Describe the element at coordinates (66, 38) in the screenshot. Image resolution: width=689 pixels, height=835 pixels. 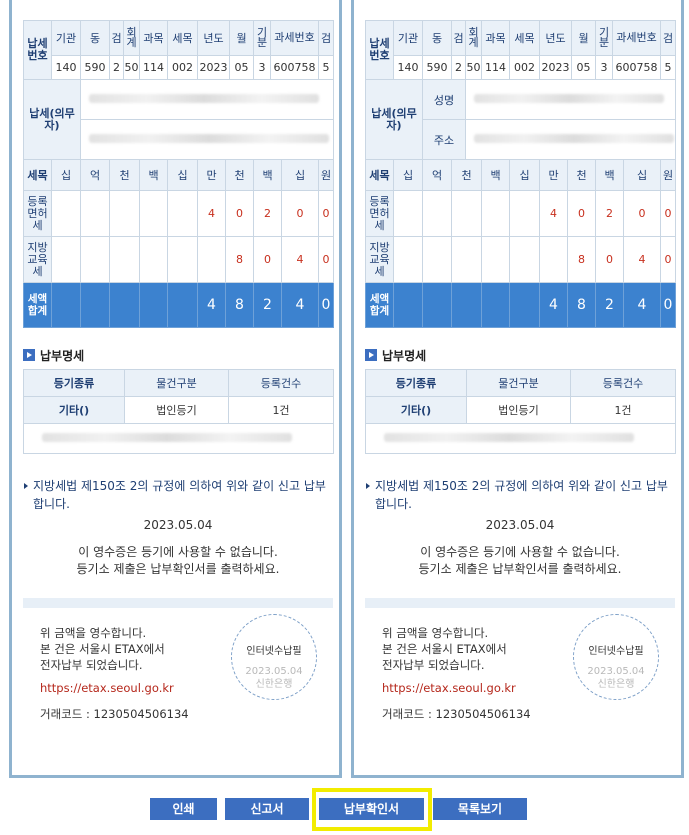
I see `header-cell: 기관` at that location.